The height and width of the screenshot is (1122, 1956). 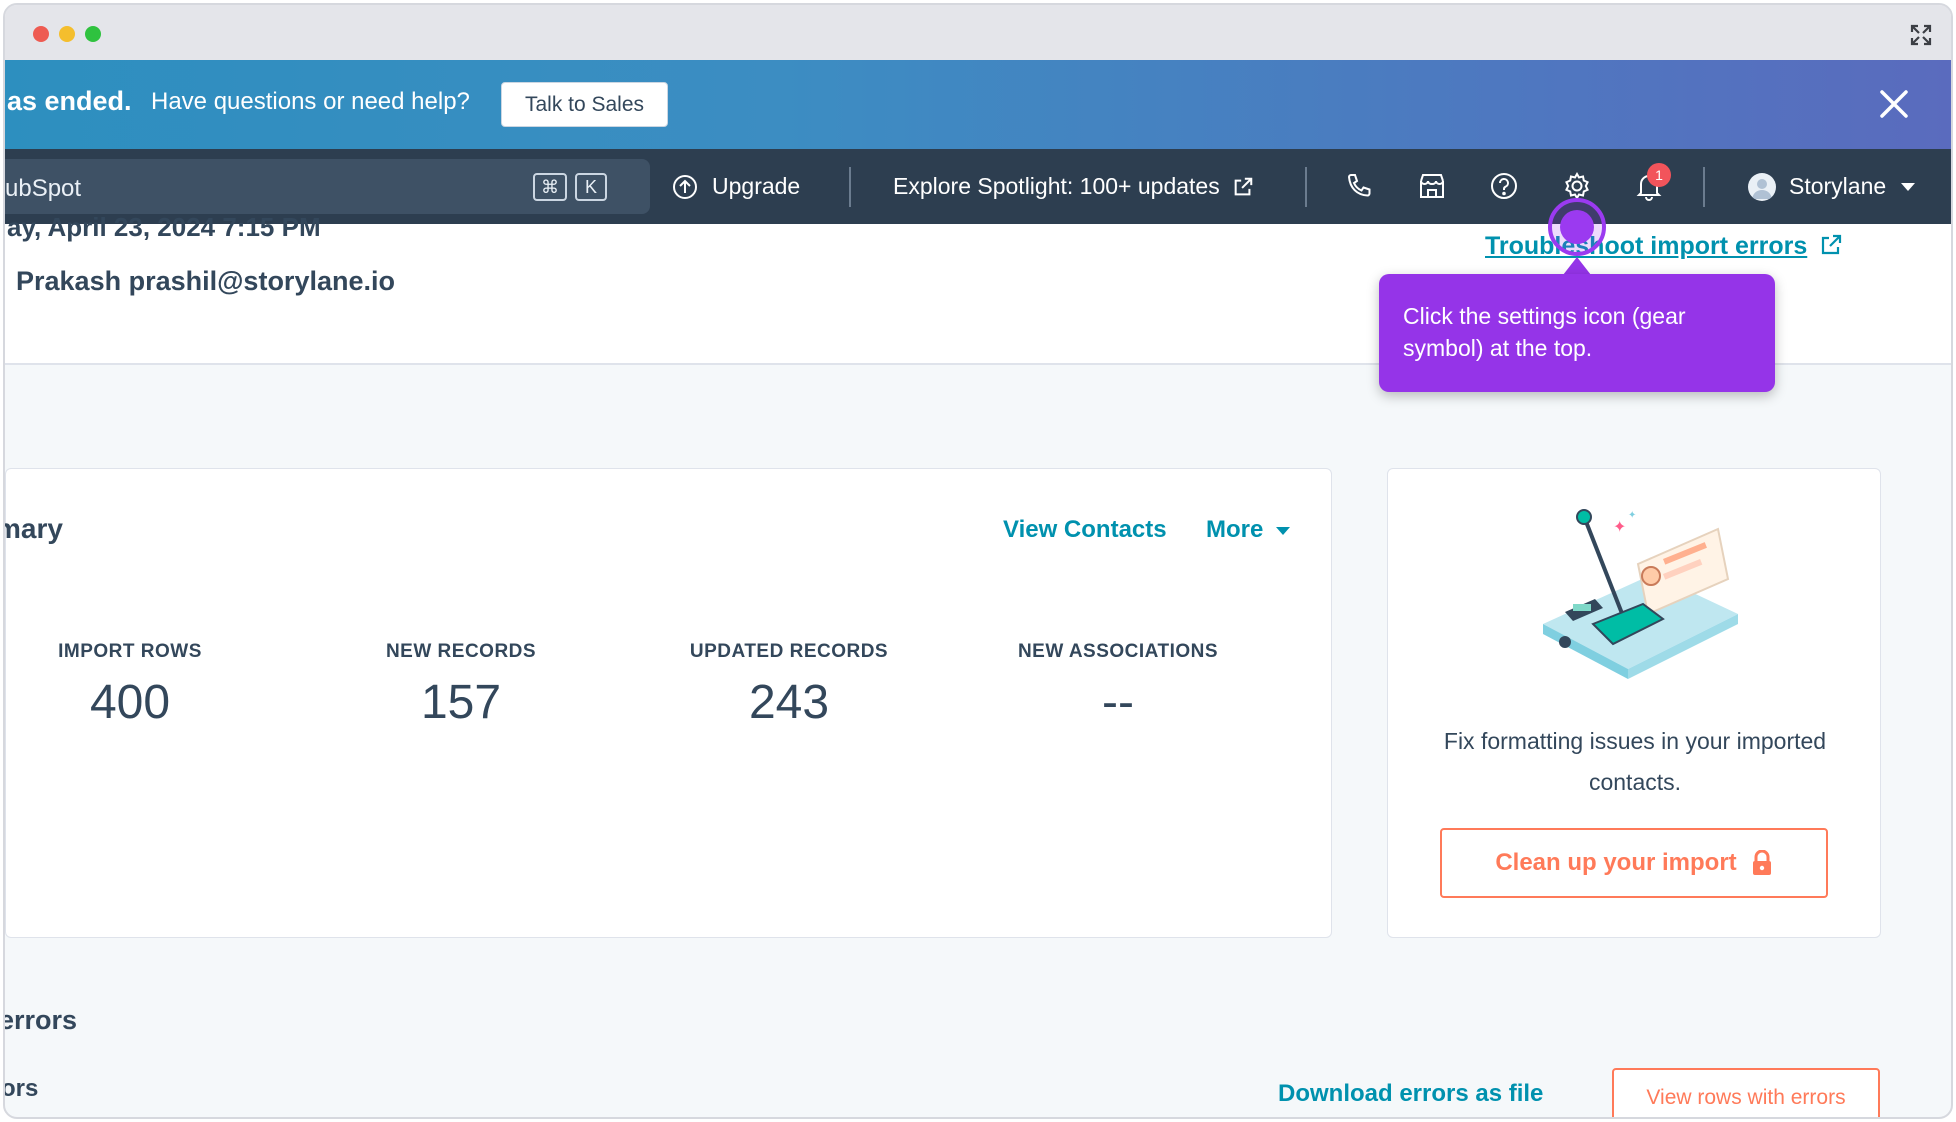 What do you see at coordinates (1838, 186) in the screenshot?
I see `account-name: Storylane` at bounding box center [1838, 186].